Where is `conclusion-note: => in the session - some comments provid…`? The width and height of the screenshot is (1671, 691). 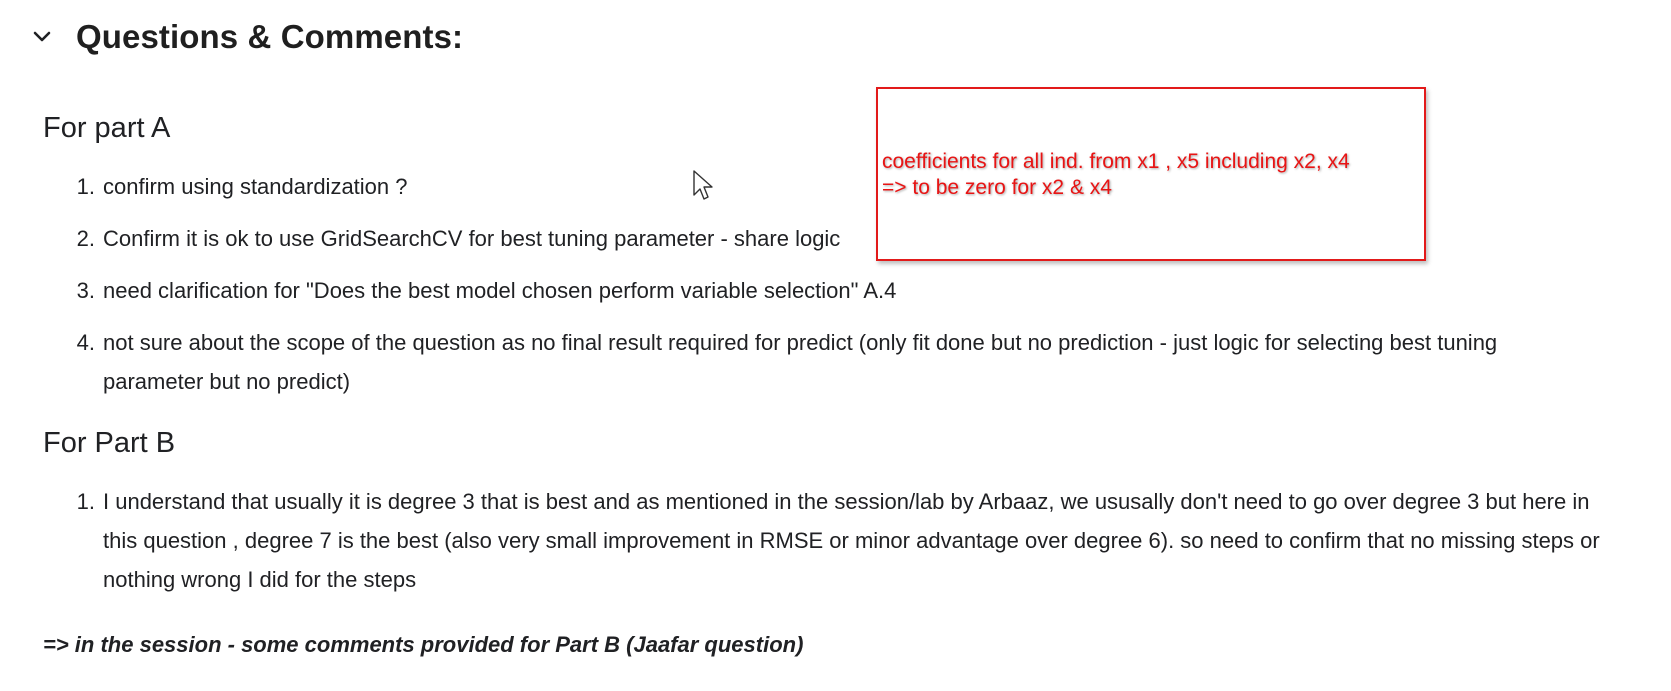 conclusion-note: => in the session - some comments provid… is located at coordinates (423, 644).